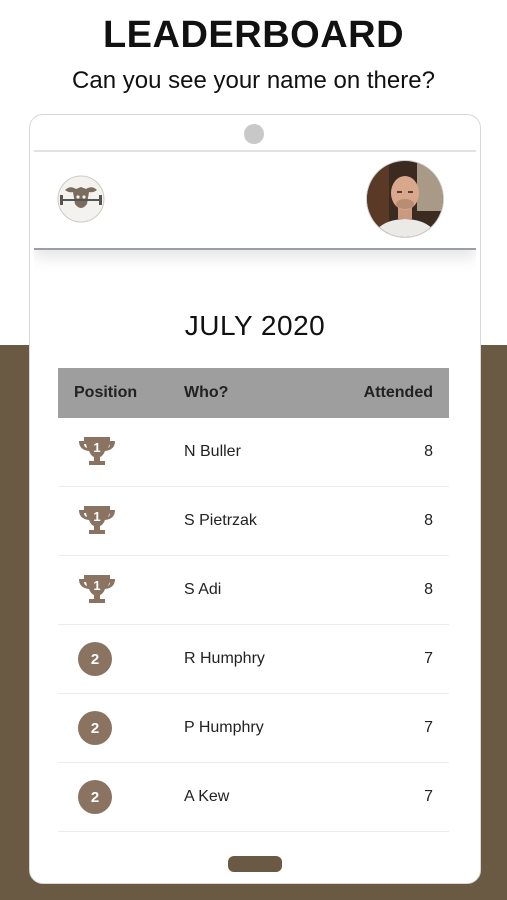 The height and width of the screenshot is (900, 507). What do you see at coordinates (253, 393) in the screenshot?
I see `table-header: Position Who? Attended` at bounding box center [253, 393].